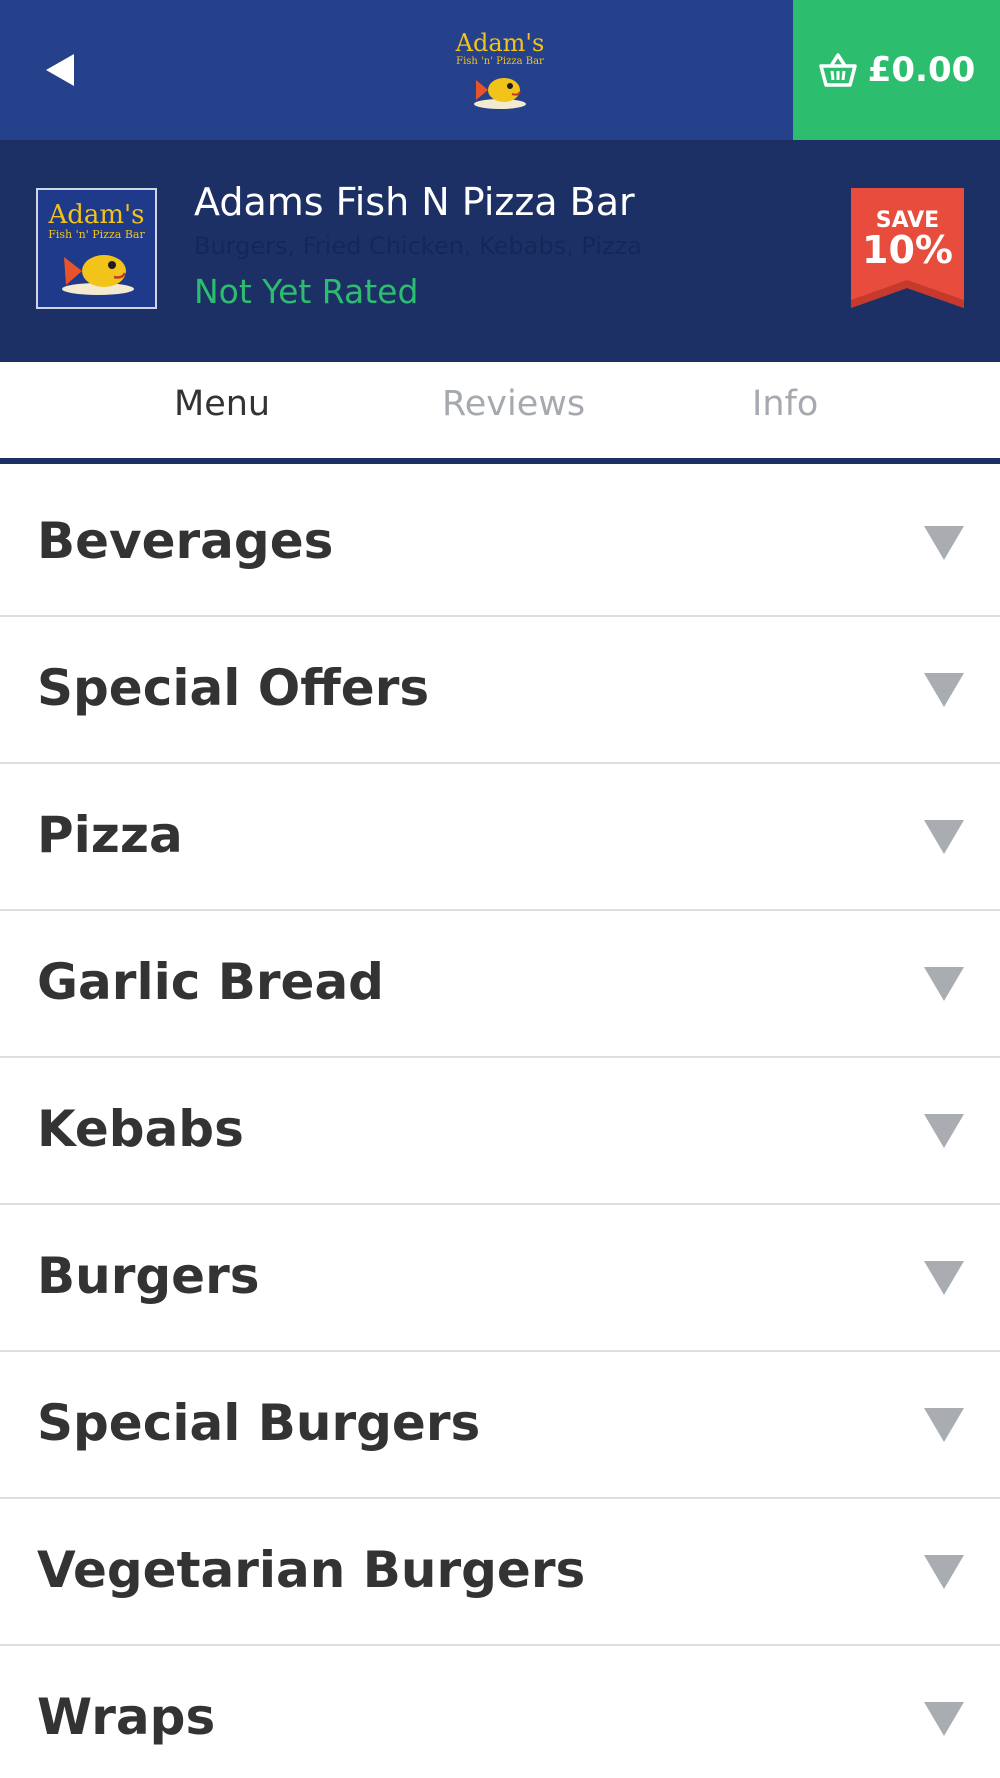  I want to click on category-name: Vegetarian Burgers, so click(311, 1570).